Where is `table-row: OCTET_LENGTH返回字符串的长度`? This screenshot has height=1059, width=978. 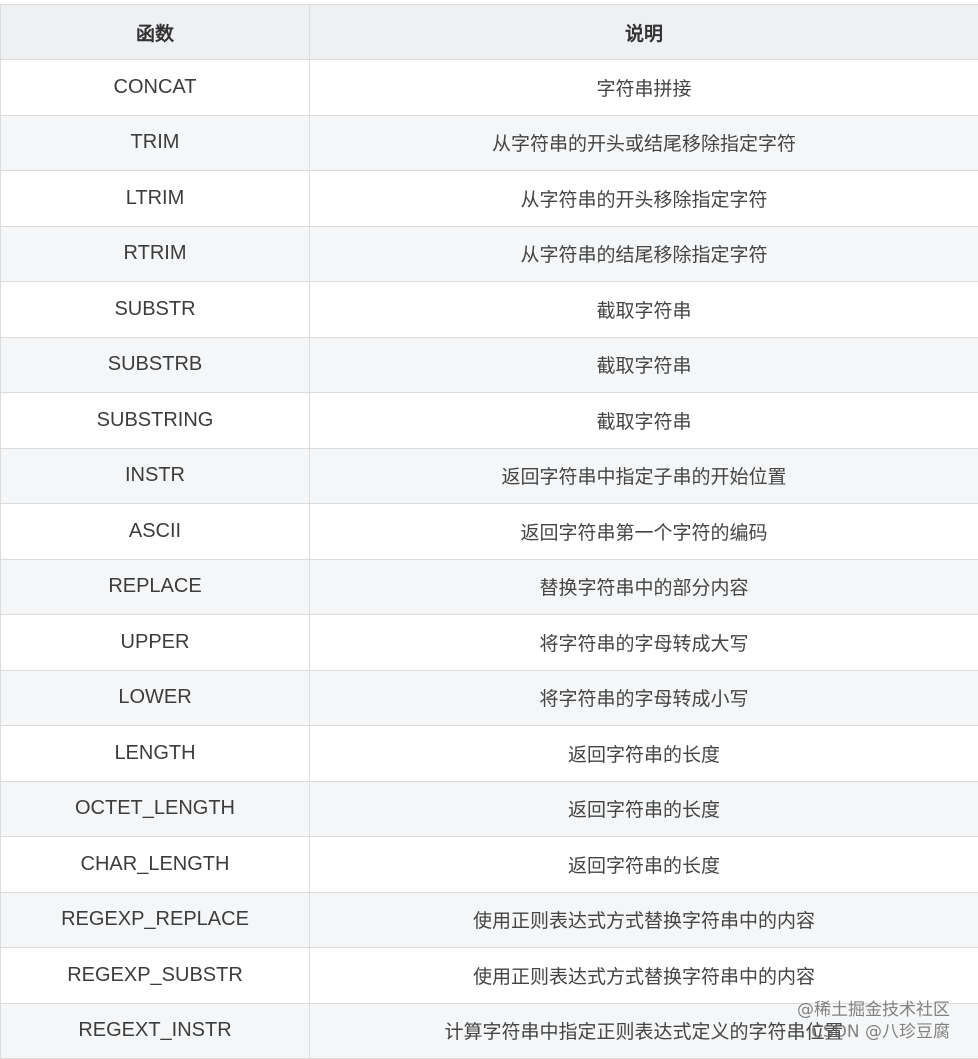
table-row: OCTET_LENGTH返回字符串的长度 is located at coordinates (489, 809).